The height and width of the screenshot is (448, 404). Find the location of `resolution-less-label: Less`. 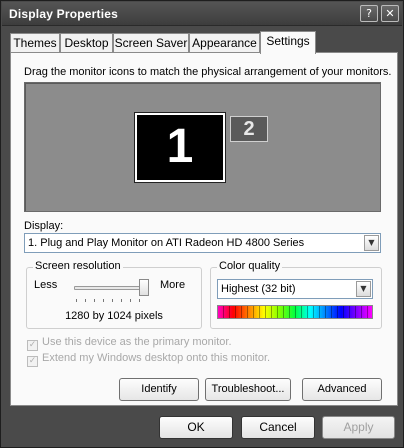

resolution-less-label: Less is located at coordinates (46, 285).